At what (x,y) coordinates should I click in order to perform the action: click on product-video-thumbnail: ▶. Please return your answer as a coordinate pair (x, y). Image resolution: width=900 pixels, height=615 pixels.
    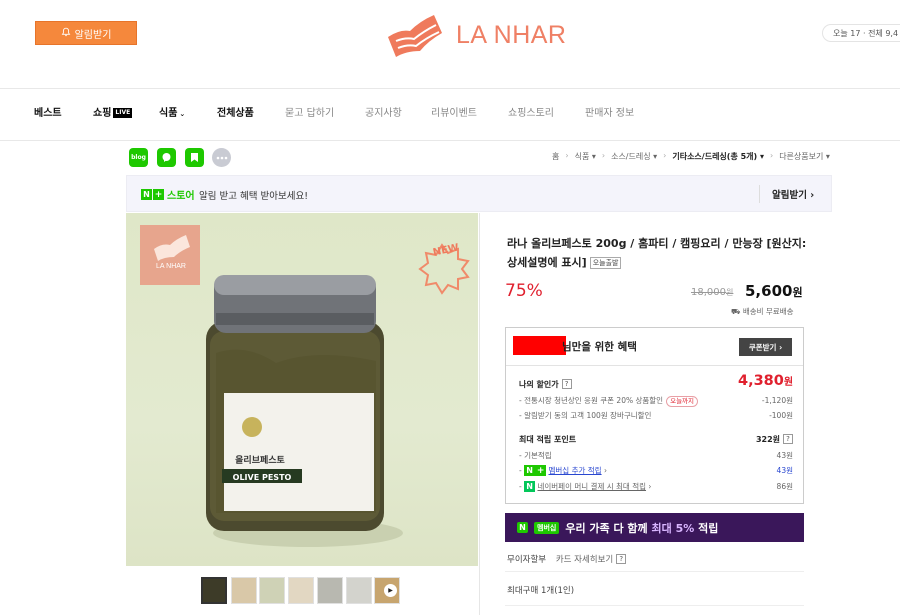
    Looking at the image, I should click on (387, 590).